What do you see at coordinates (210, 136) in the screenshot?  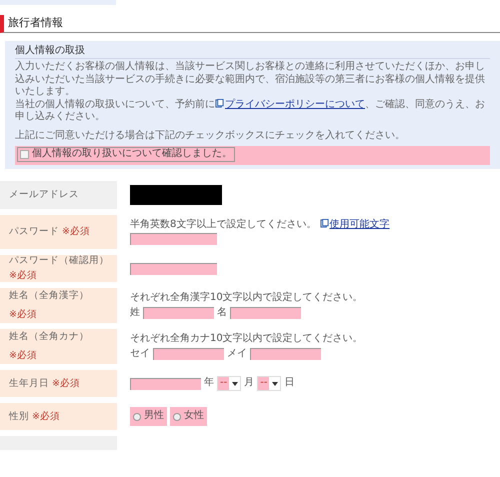 I see `instruction-text: 上記にご同意いただける場合は下記のチェックボックスにチェックを入れてください。` at bounding box center [210, 136].